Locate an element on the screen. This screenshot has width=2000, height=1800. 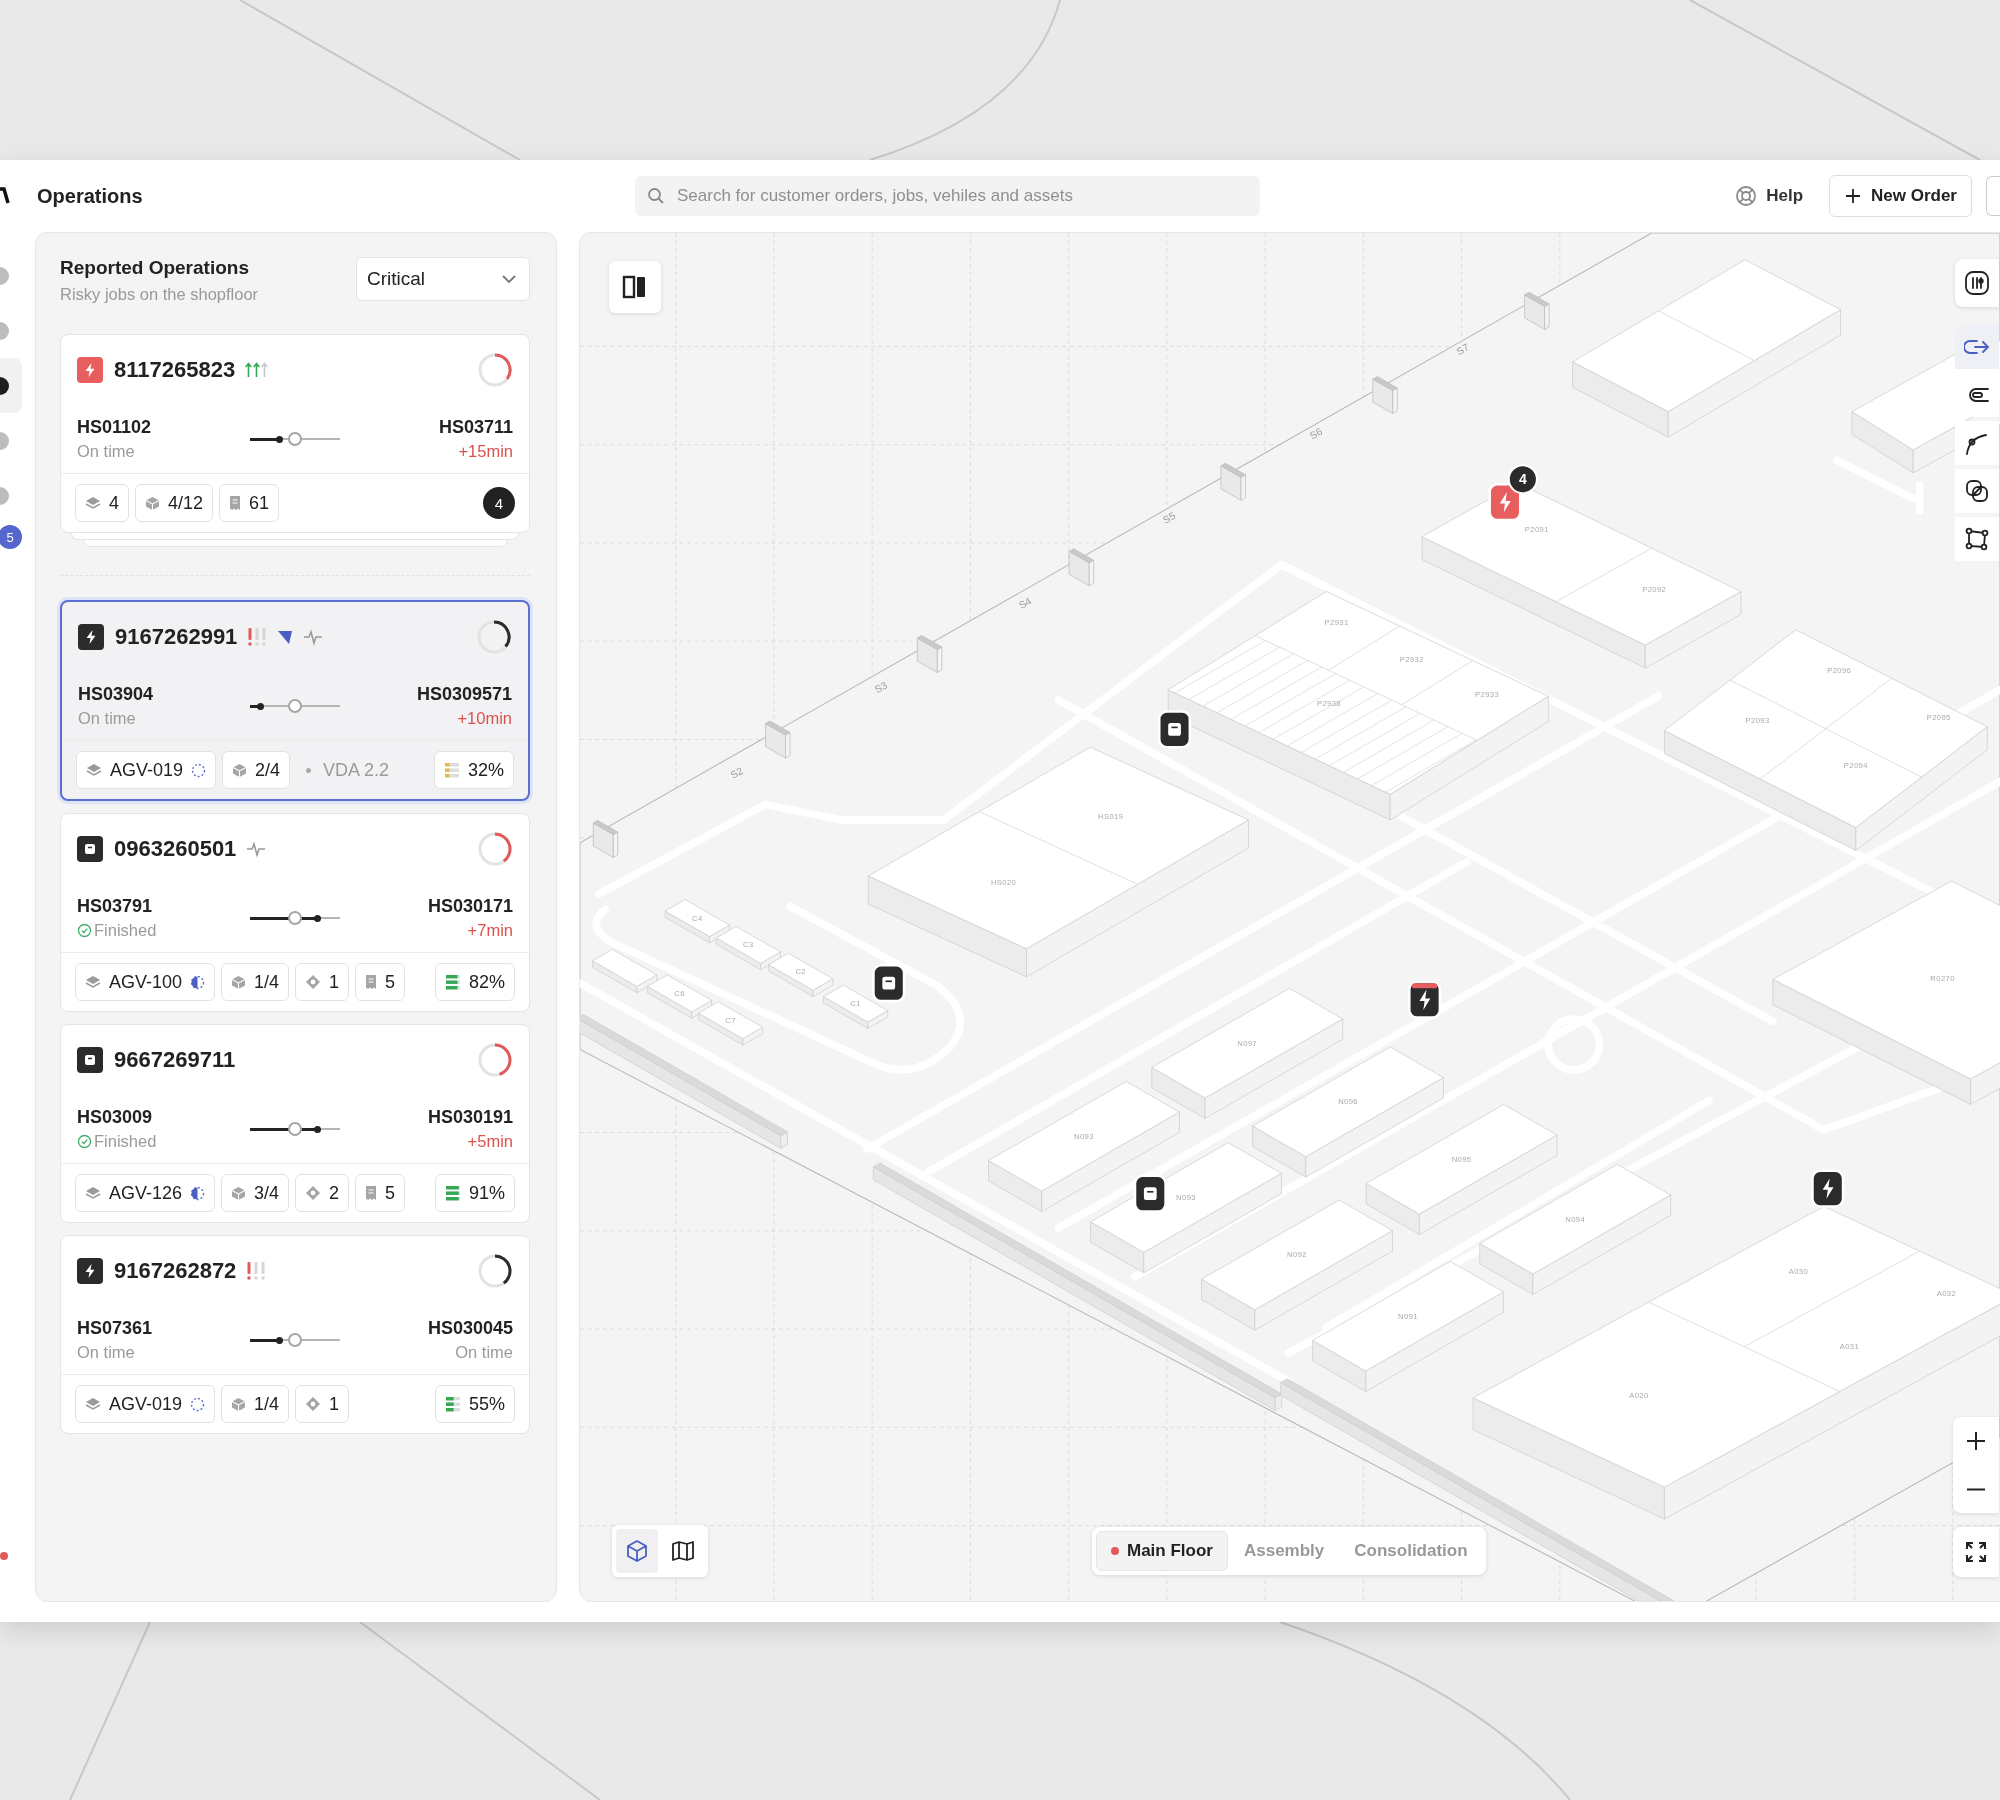
job-number: 8117265823 is located at coordinates (175, 370).